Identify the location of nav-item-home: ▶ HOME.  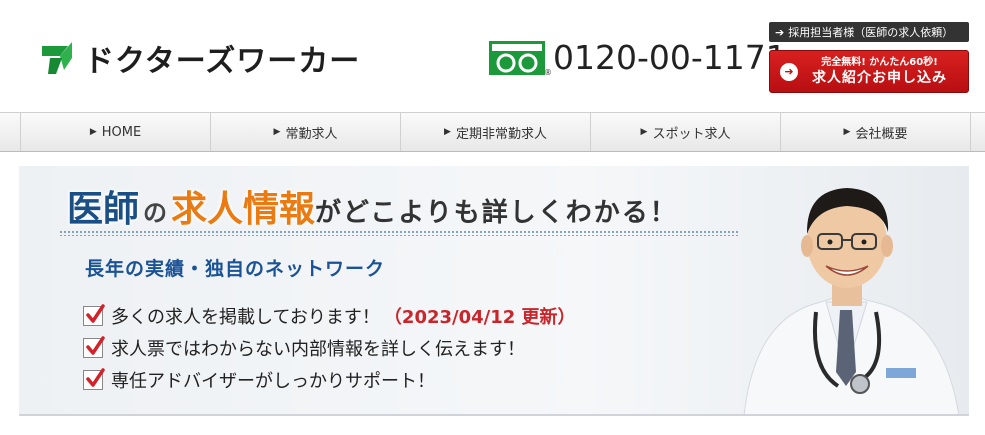
(116, 132).